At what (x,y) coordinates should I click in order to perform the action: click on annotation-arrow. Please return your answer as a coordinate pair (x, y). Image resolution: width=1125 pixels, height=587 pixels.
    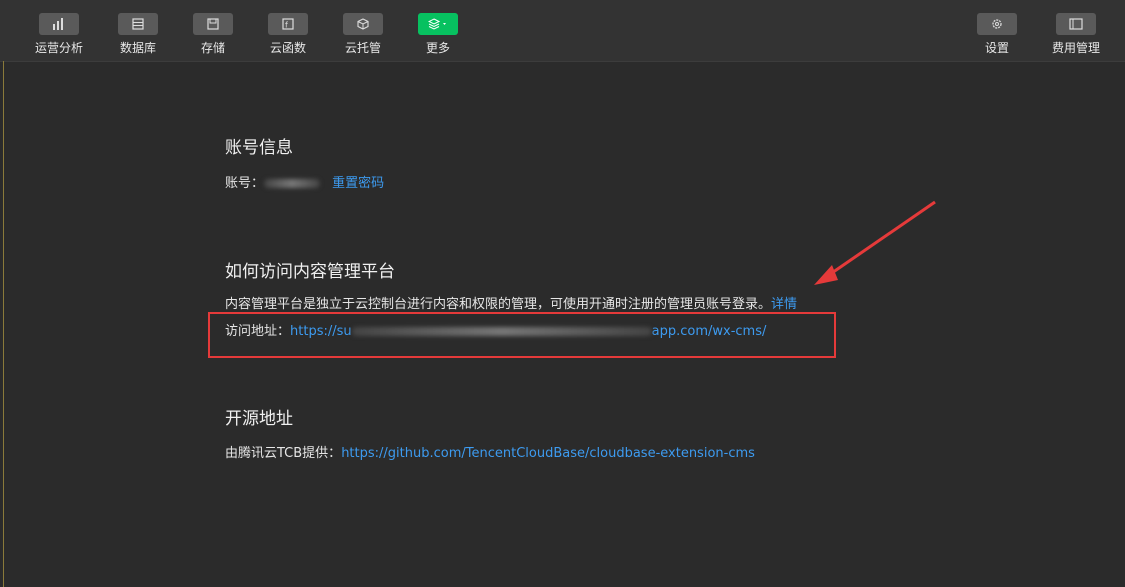
    Looking at the image, I should click on (875, 242).